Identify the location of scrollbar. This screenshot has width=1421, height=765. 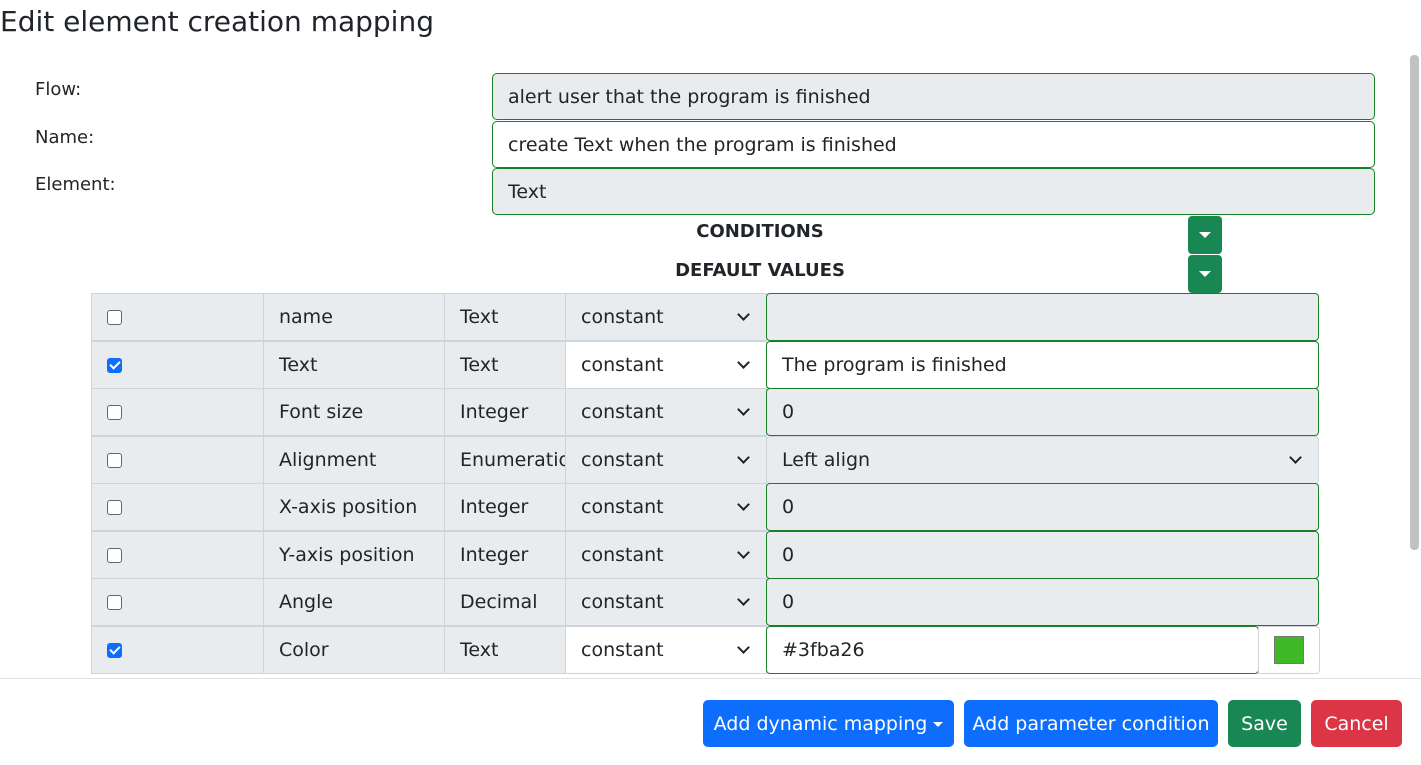
(1414, 302).